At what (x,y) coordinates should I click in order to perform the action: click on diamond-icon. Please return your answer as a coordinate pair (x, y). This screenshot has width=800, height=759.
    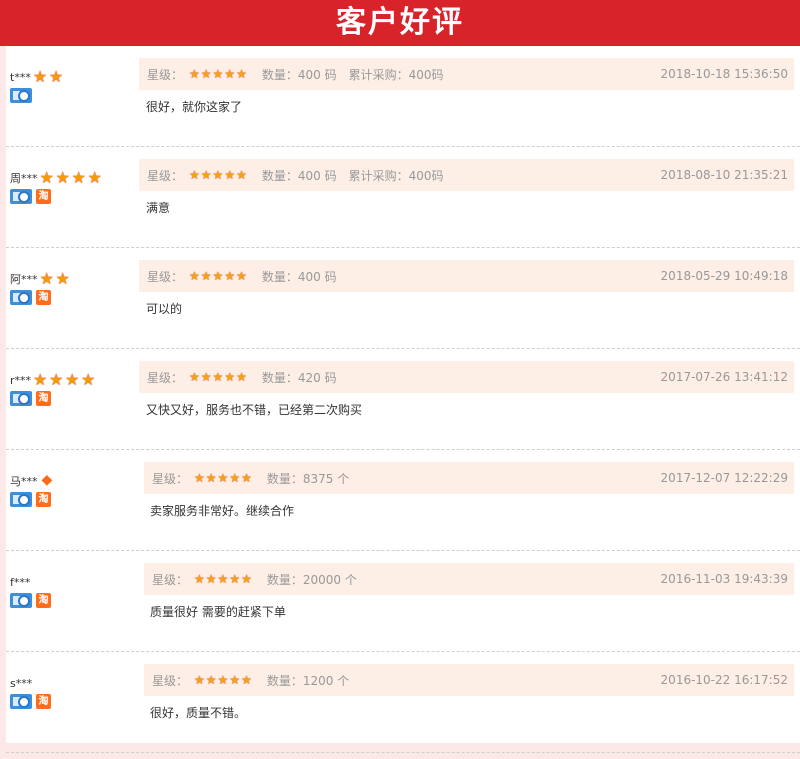
    Looking at the image, I should click on (49, 480).